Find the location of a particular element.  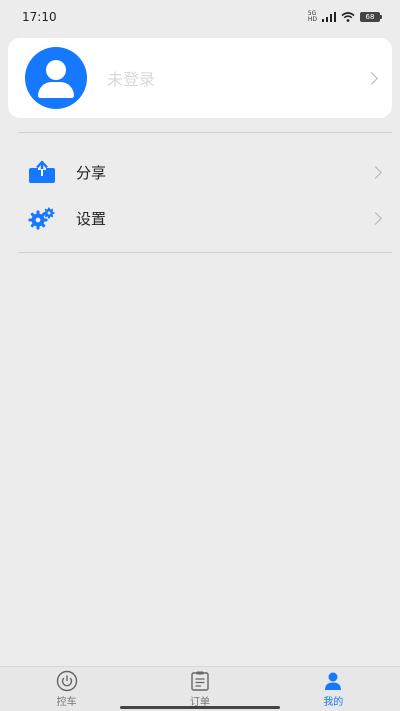

avatar is located at coordinates (56, 78).